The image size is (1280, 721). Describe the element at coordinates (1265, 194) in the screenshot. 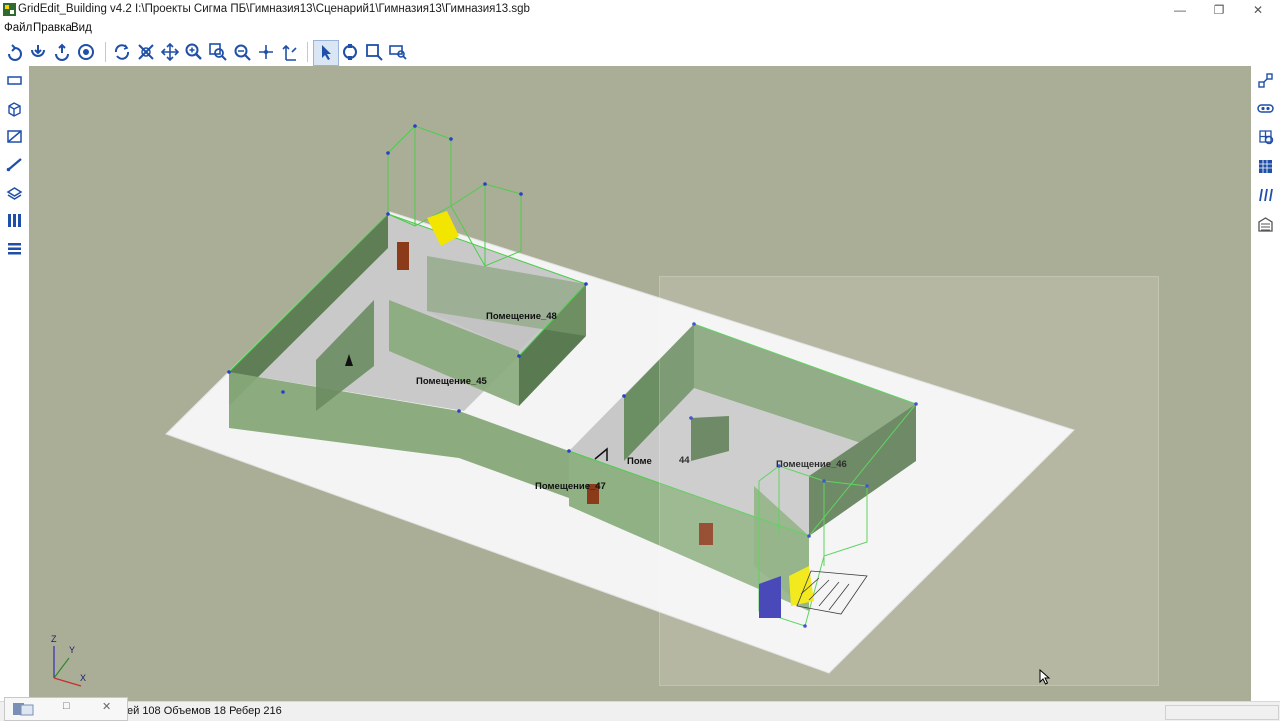

I see `flow-icon` at that location.